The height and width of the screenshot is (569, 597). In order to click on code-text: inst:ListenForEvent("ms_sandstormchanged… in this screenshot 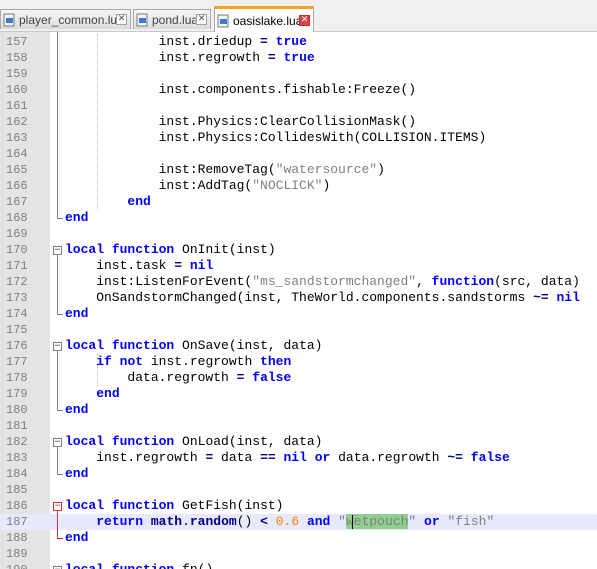, I will do `click(322, 281)`.